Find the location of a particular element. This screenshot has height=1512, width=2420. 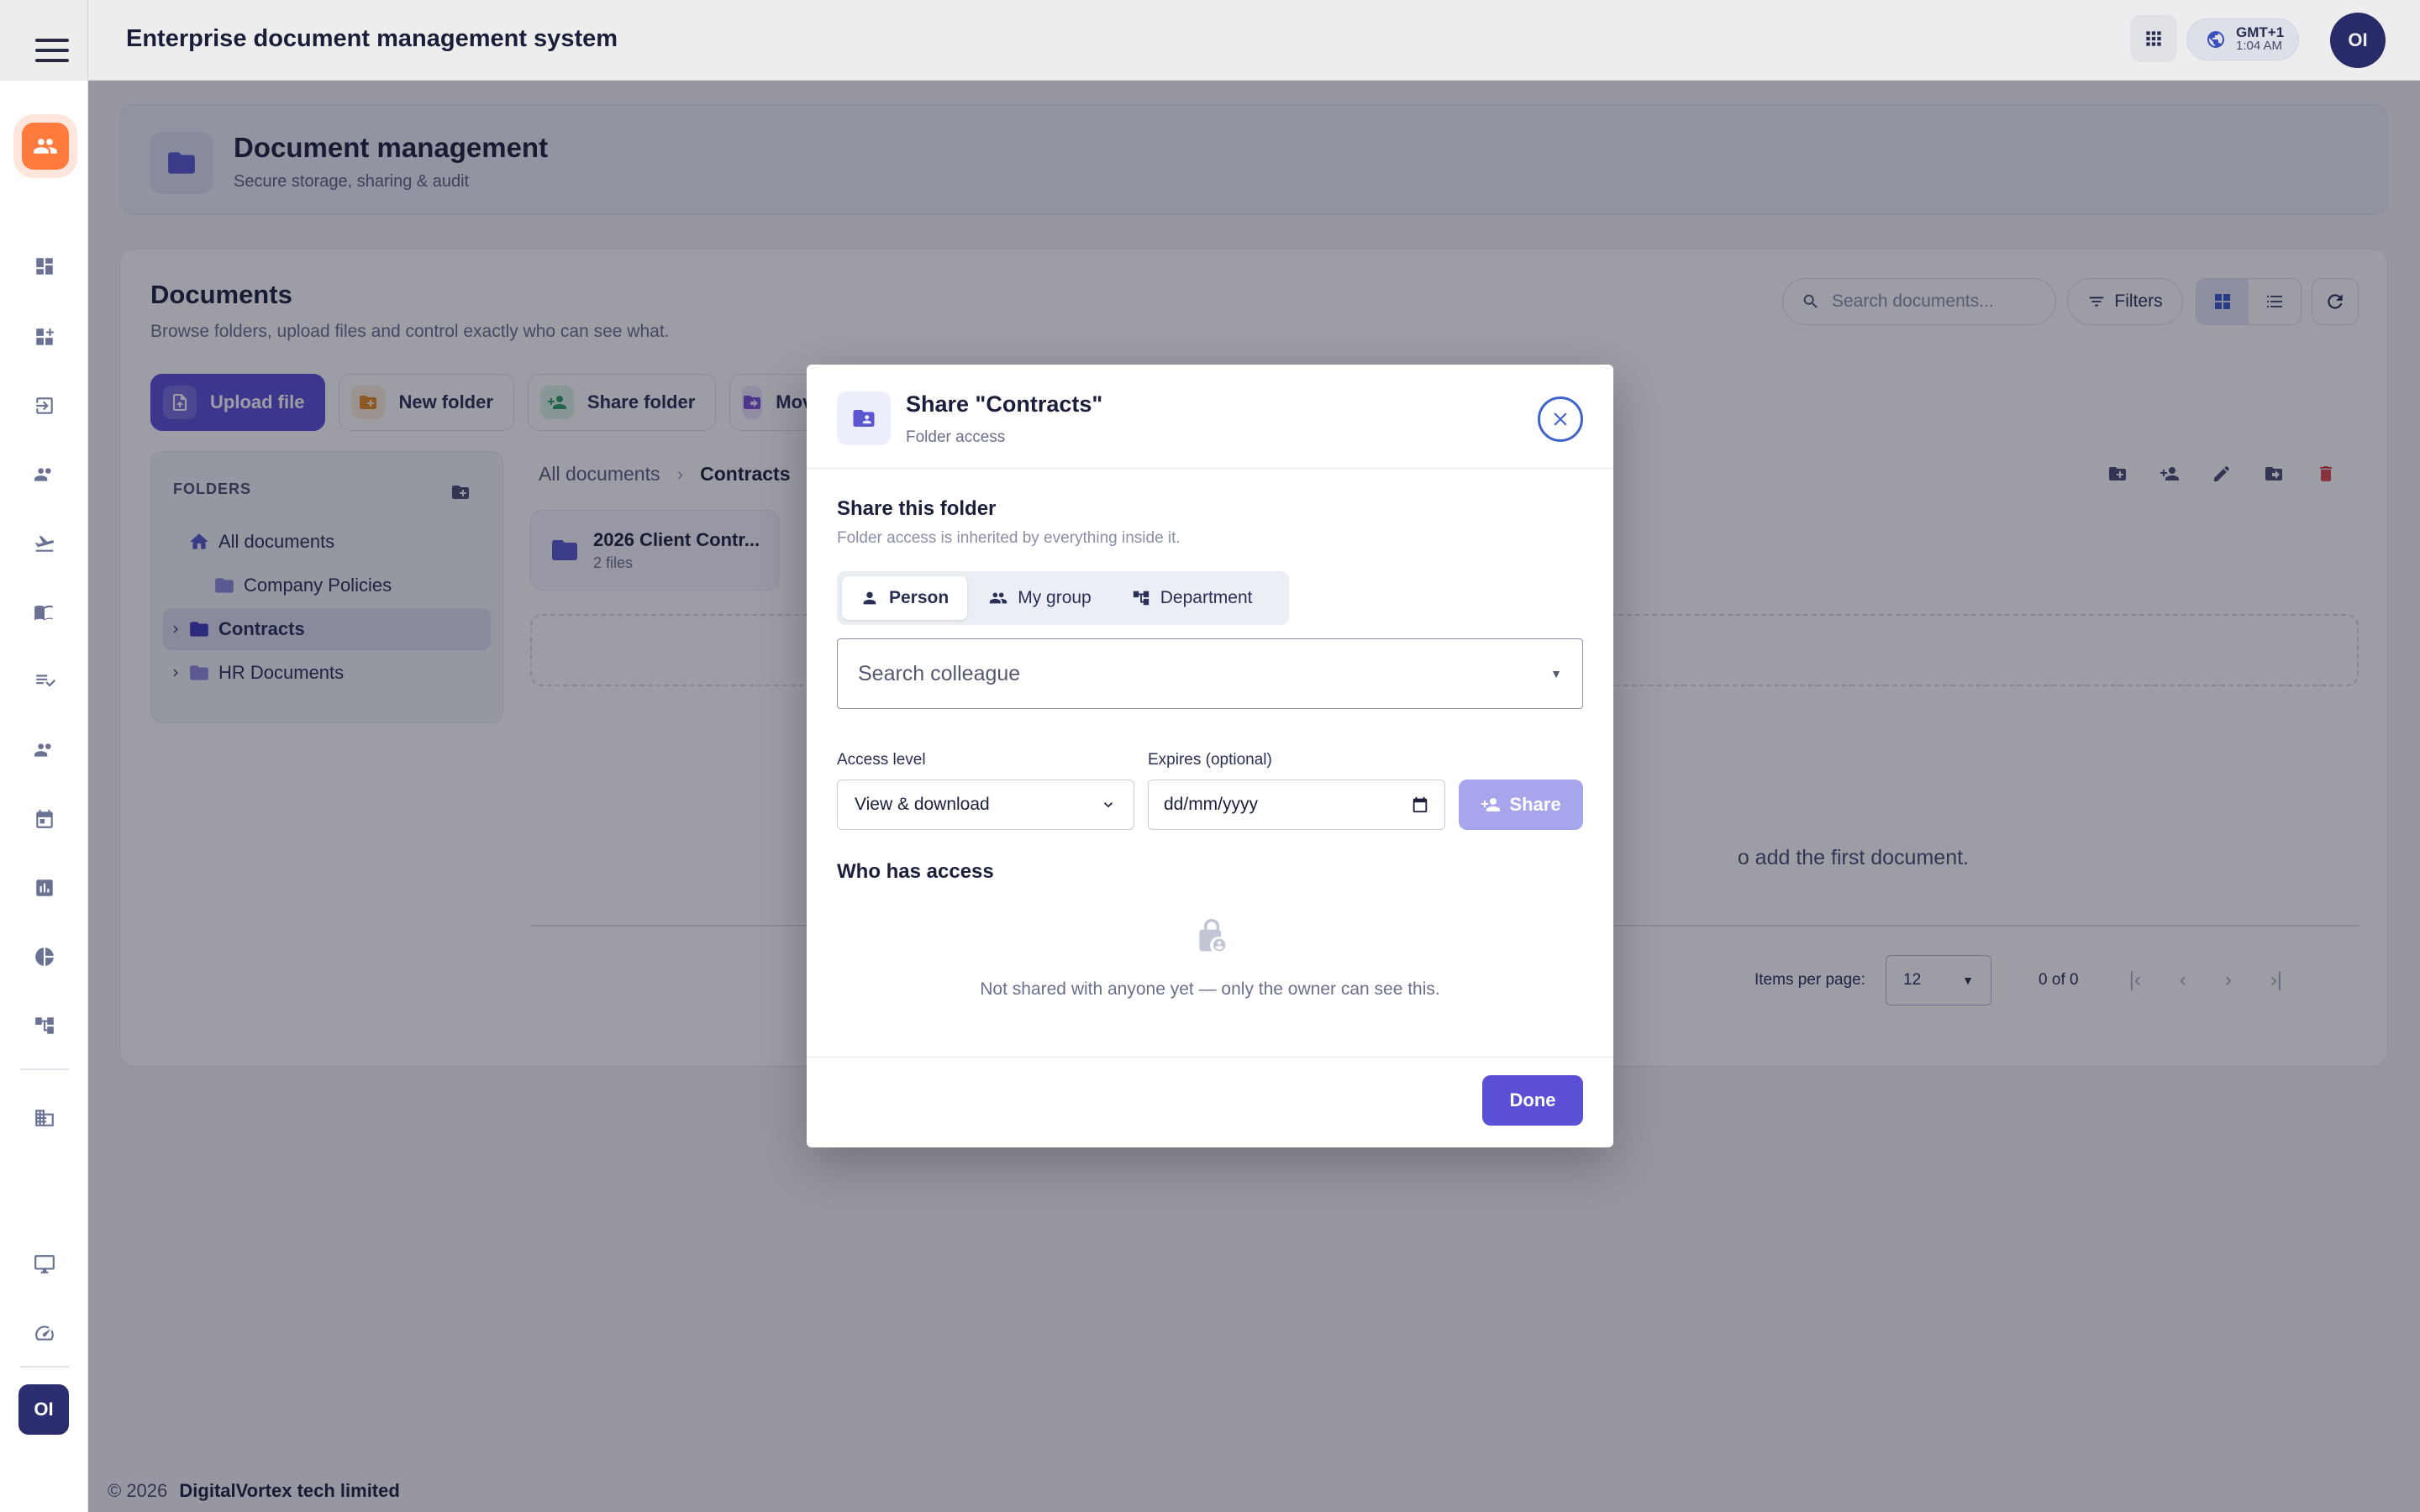

dialog-subtitle: Folder access is located at coordinates (956, 437).